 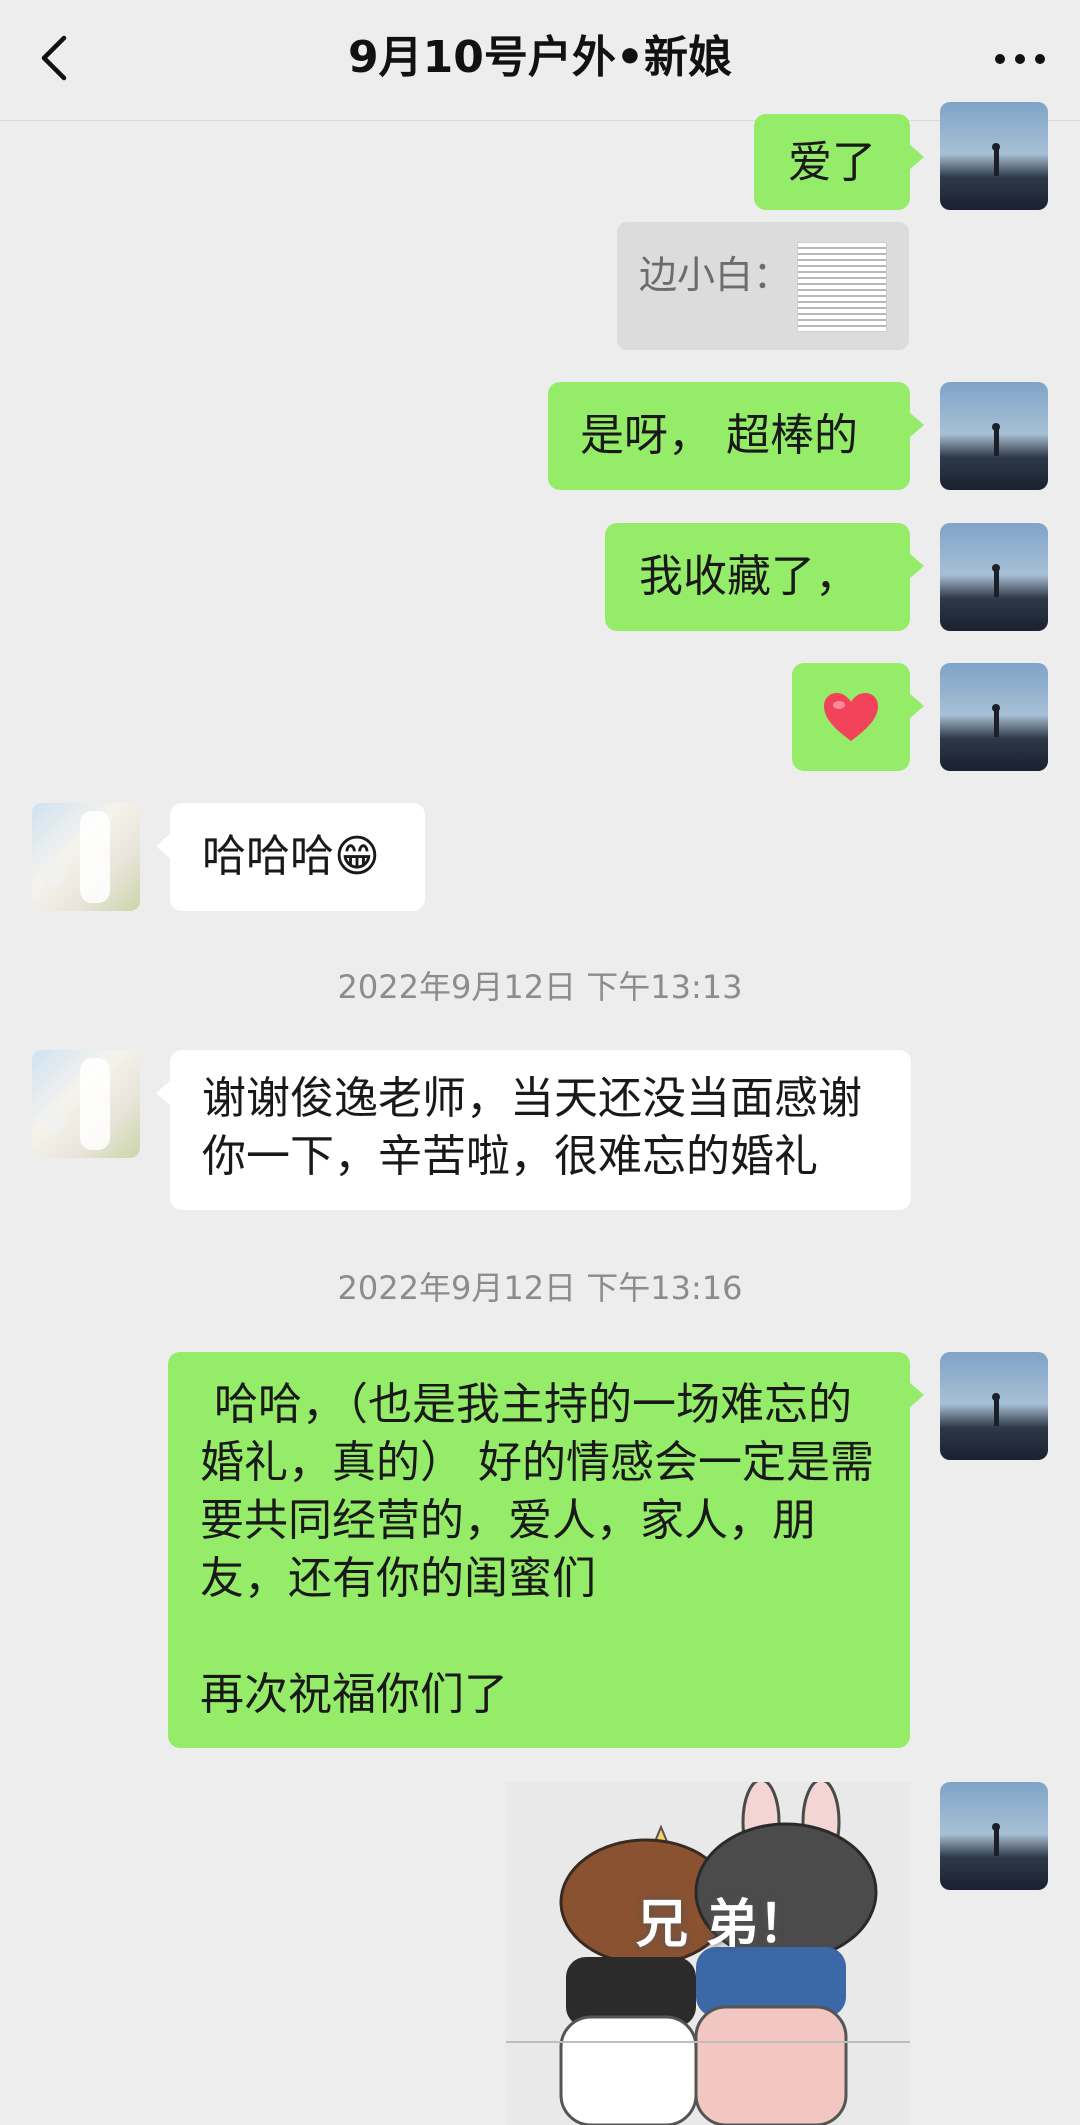 I want to click on sticker-message: 兄 弟！, so click(x=708, y=1953).